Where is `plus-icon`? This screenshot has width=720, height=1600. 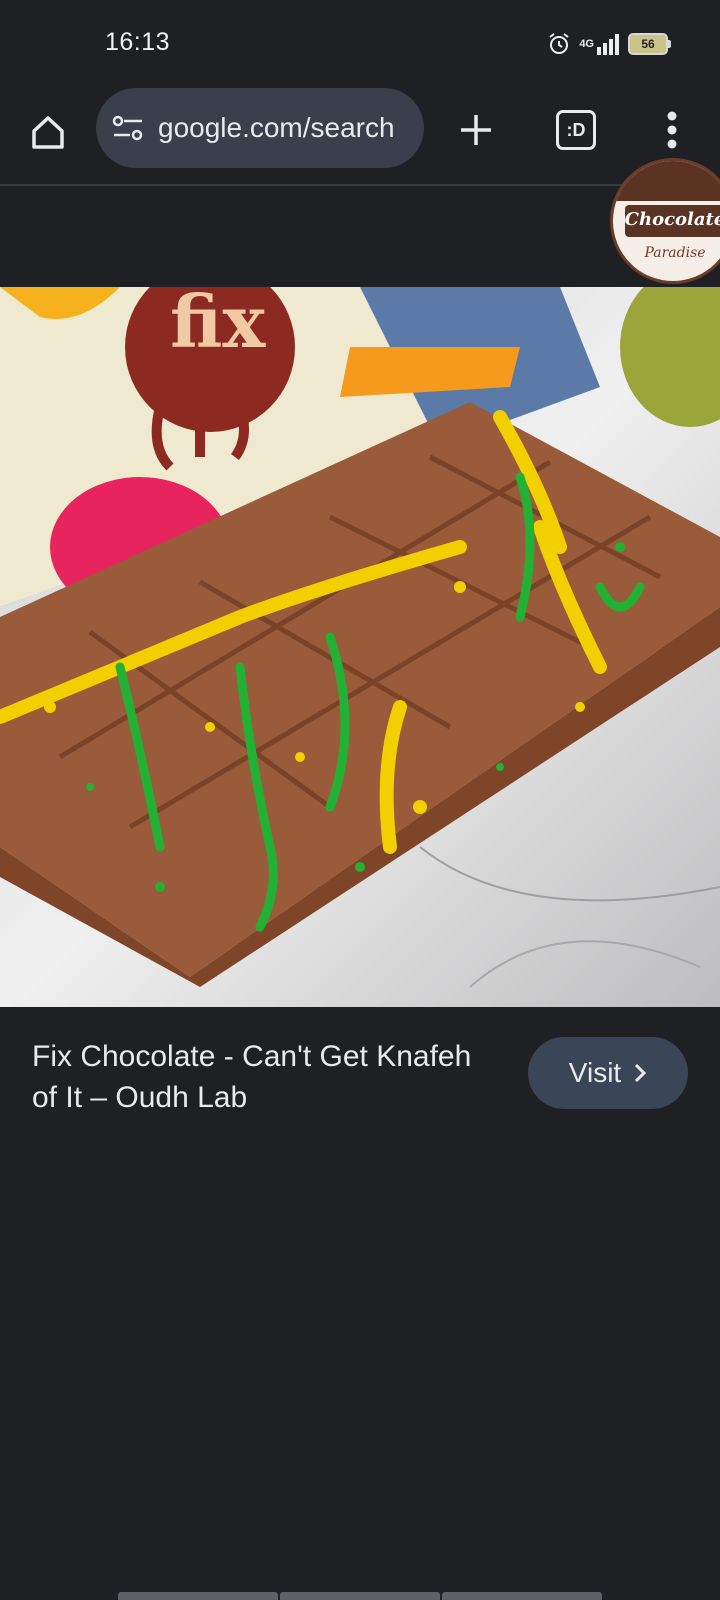
plus-icon is located at coordinates (476, 130).